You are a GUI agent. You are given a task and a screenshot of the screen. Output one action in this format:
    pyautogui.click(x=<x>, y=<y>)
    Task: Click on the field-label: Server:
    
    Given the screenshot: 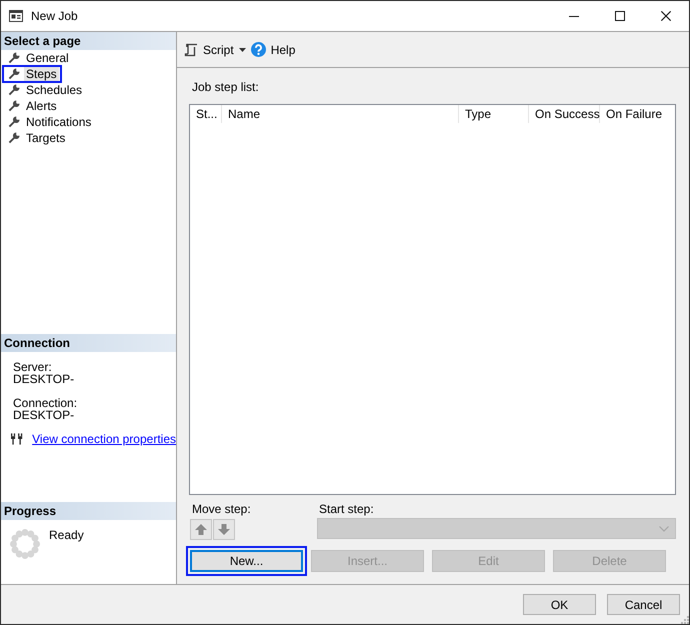 What is the action you would take?
    pyautogui.click(x=33, y=367)
    